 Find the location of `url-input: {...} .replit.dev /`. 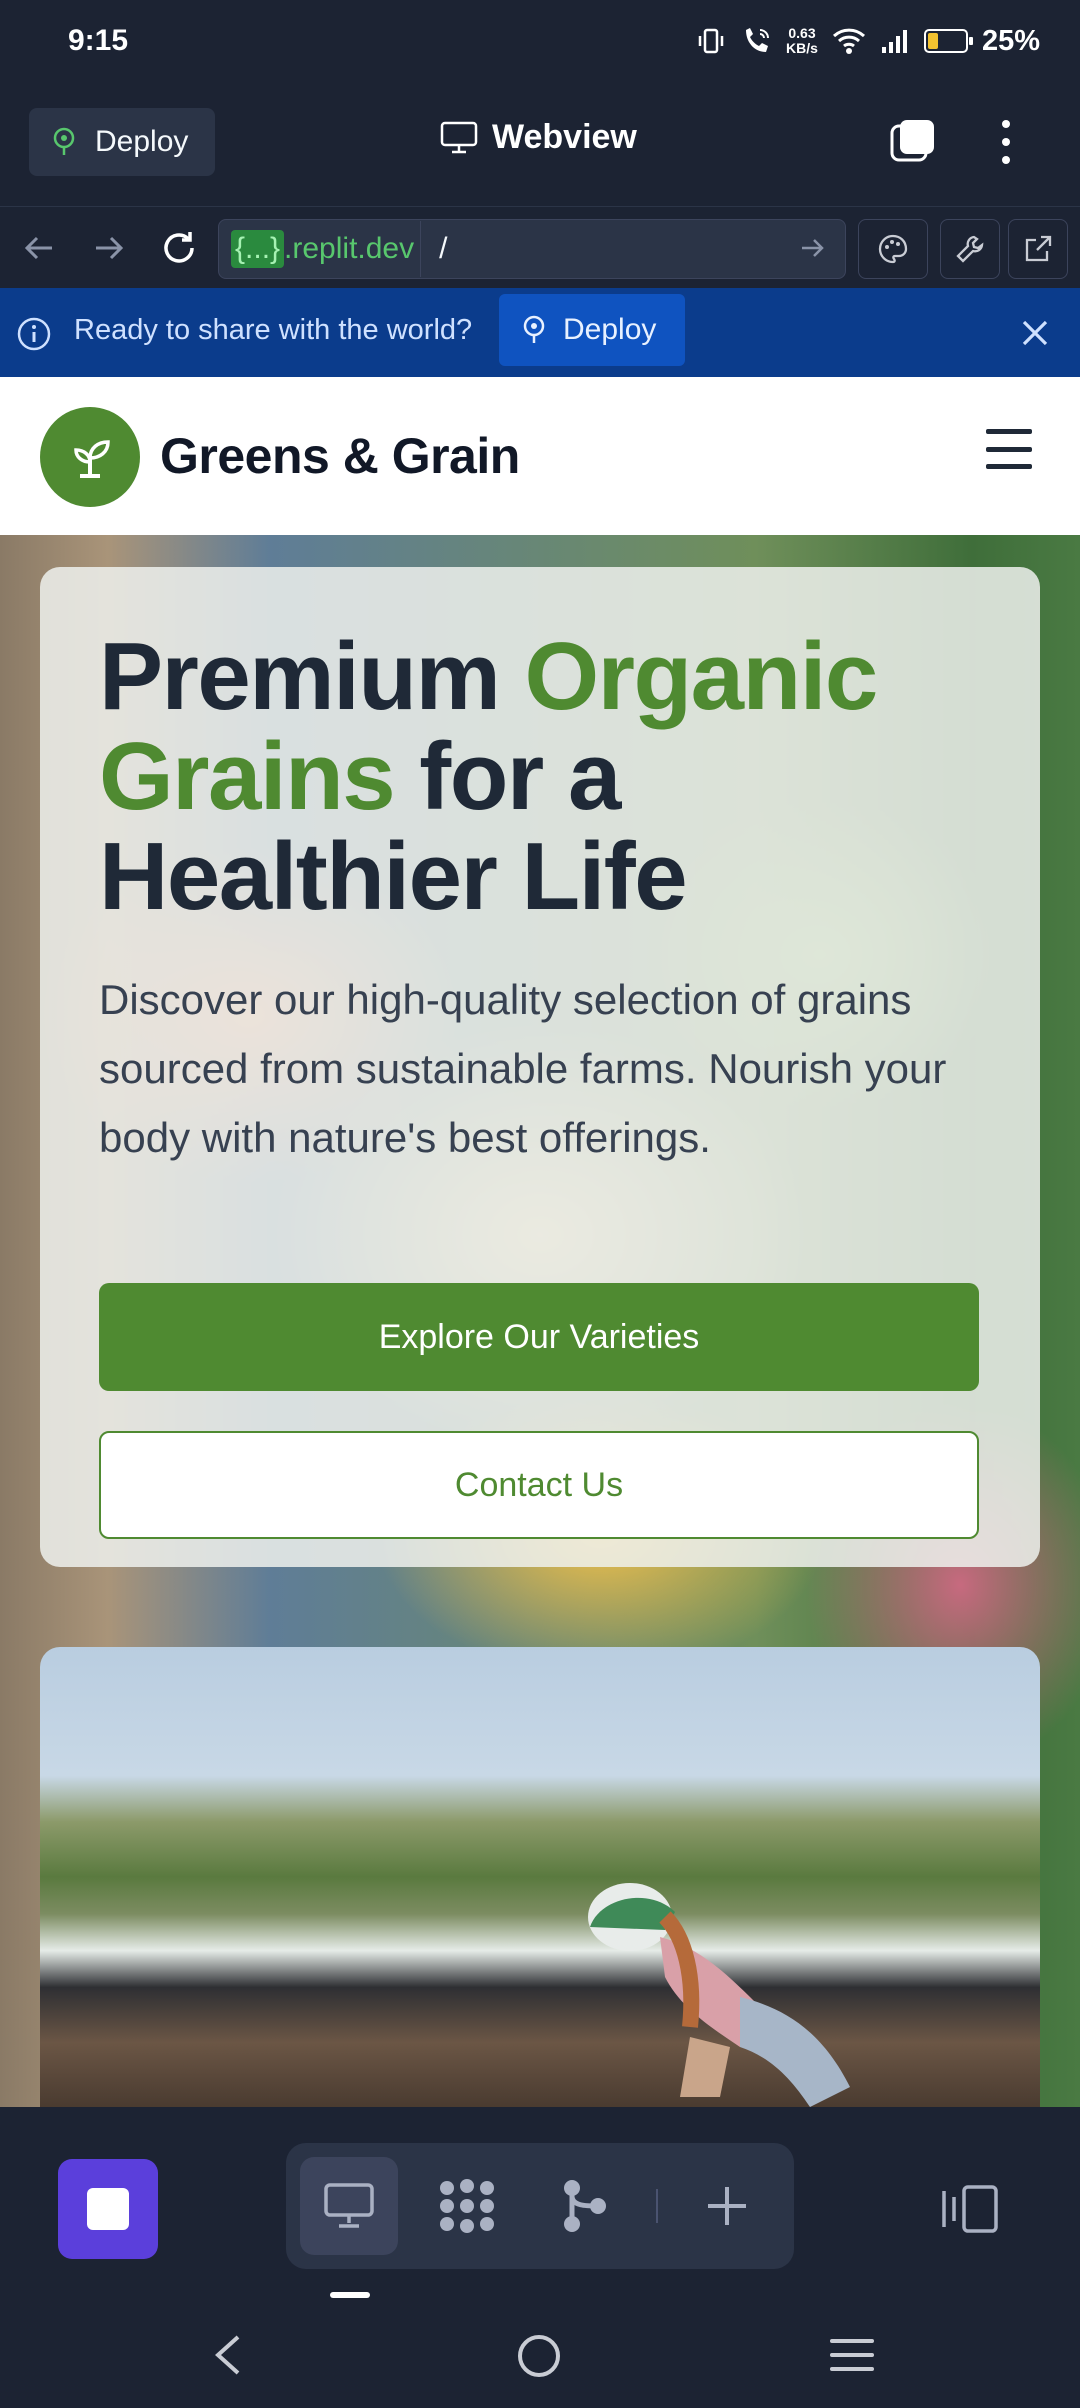

url-input: {...} .replit.dev / is located at coordinates (532, 249).